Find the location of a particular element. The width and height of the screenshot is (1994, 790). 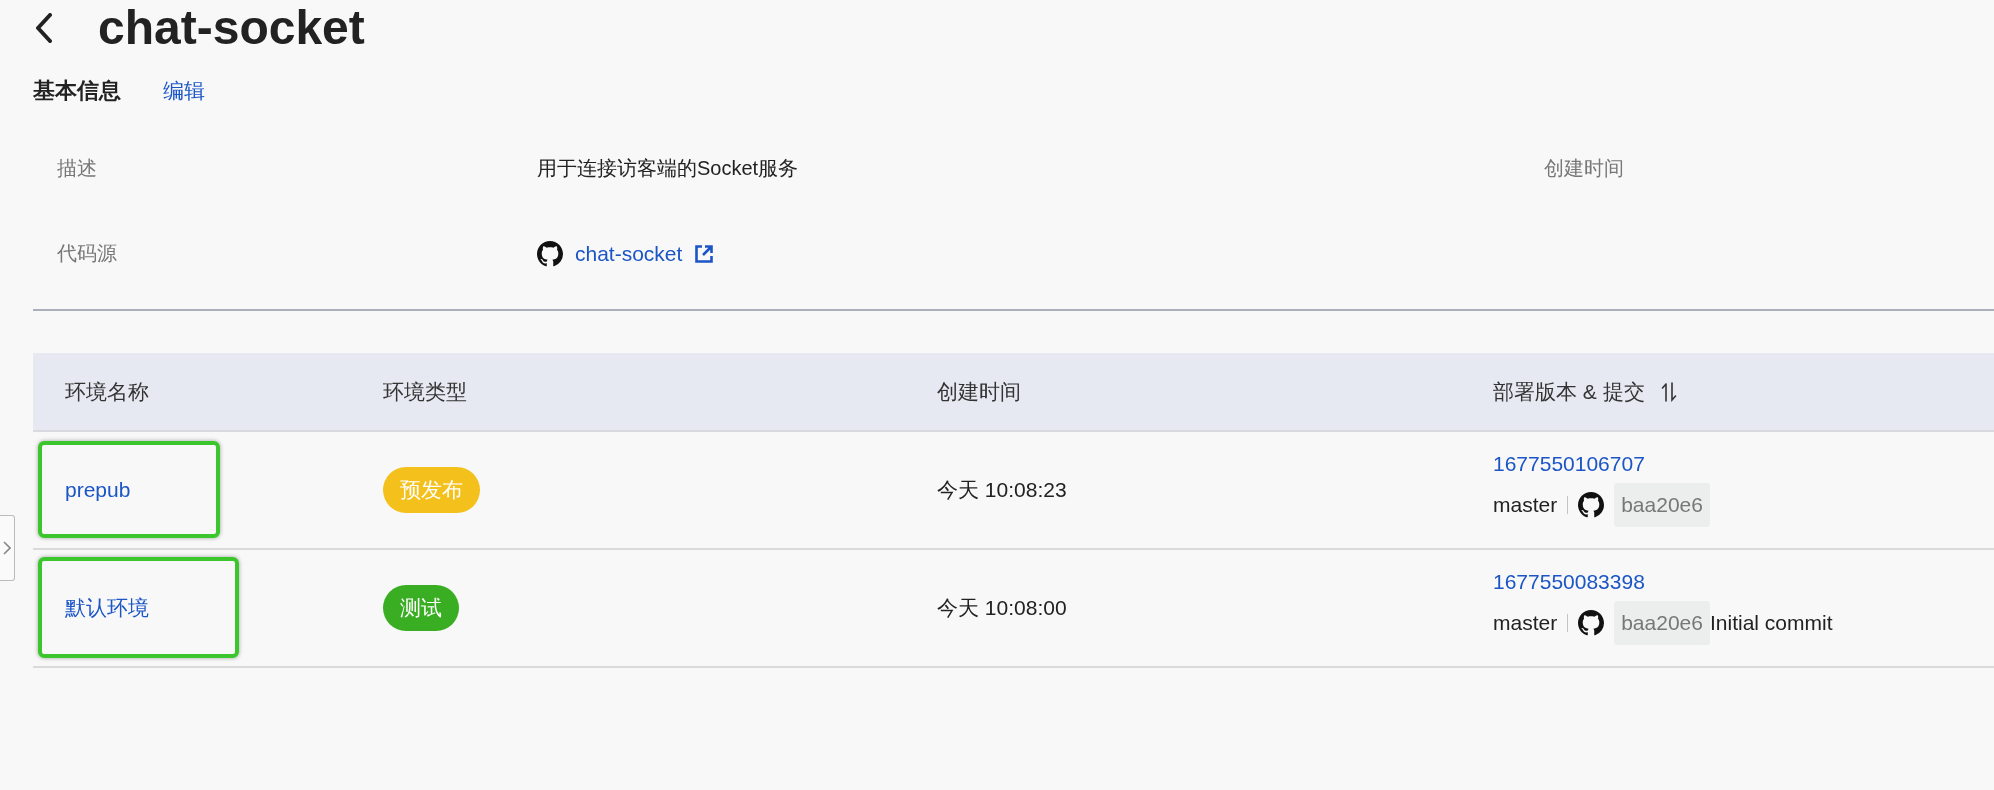

external-link-icon is located at coordinates (704, 253).